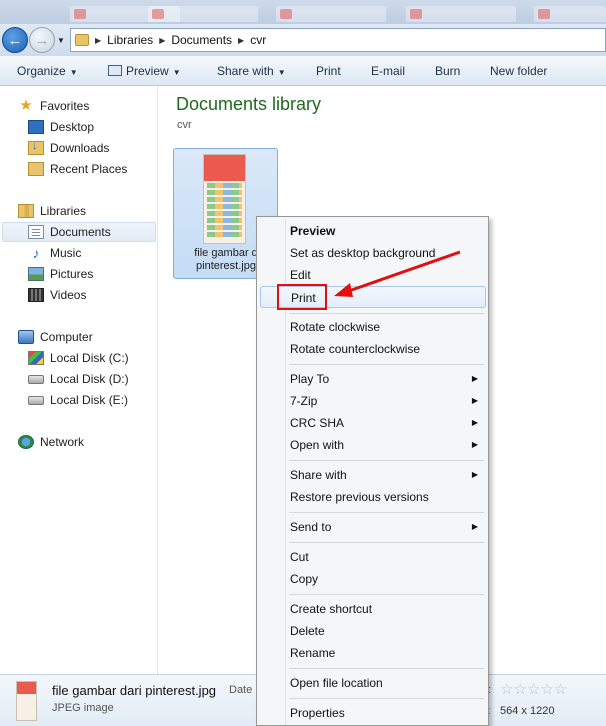 This screenshot has width=606, height=726. Describe the element at coordinates (397, 273) in the screenshot. I see `annotation-arrow-icon` at that location.